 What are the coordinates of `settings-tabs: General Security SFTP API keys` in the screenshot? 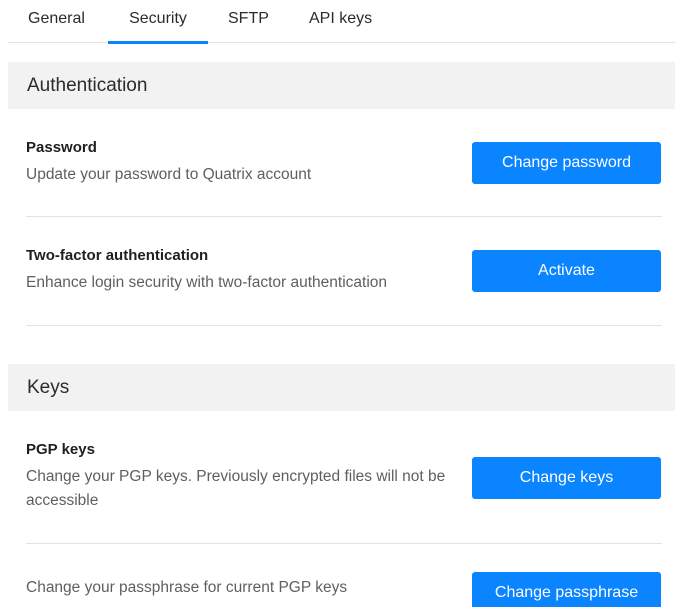 It's located at (341, 22).